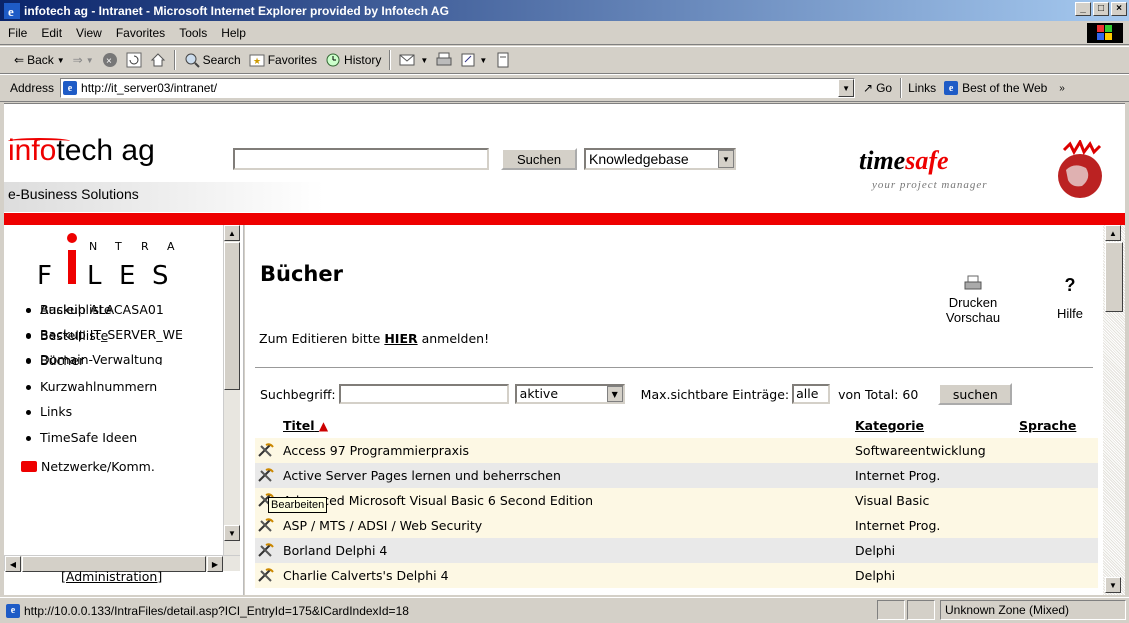 The width and height of the screenshot is (1129, 623). I want to click on status-page-icon: e, so click(13, 610).